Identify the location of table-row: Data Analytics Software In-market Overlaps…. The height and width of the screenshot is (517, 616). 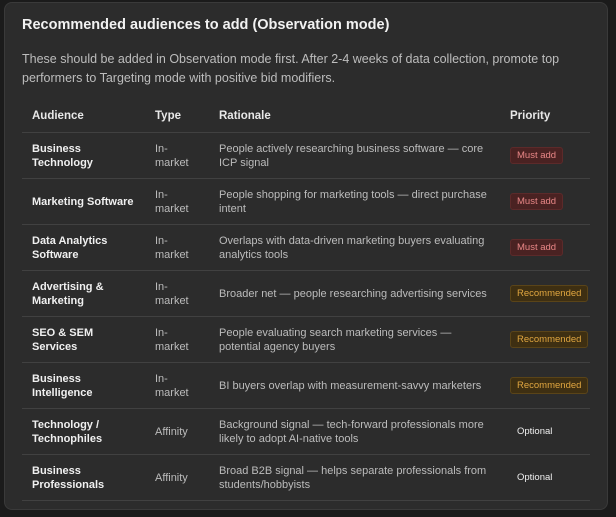
(306, 247).